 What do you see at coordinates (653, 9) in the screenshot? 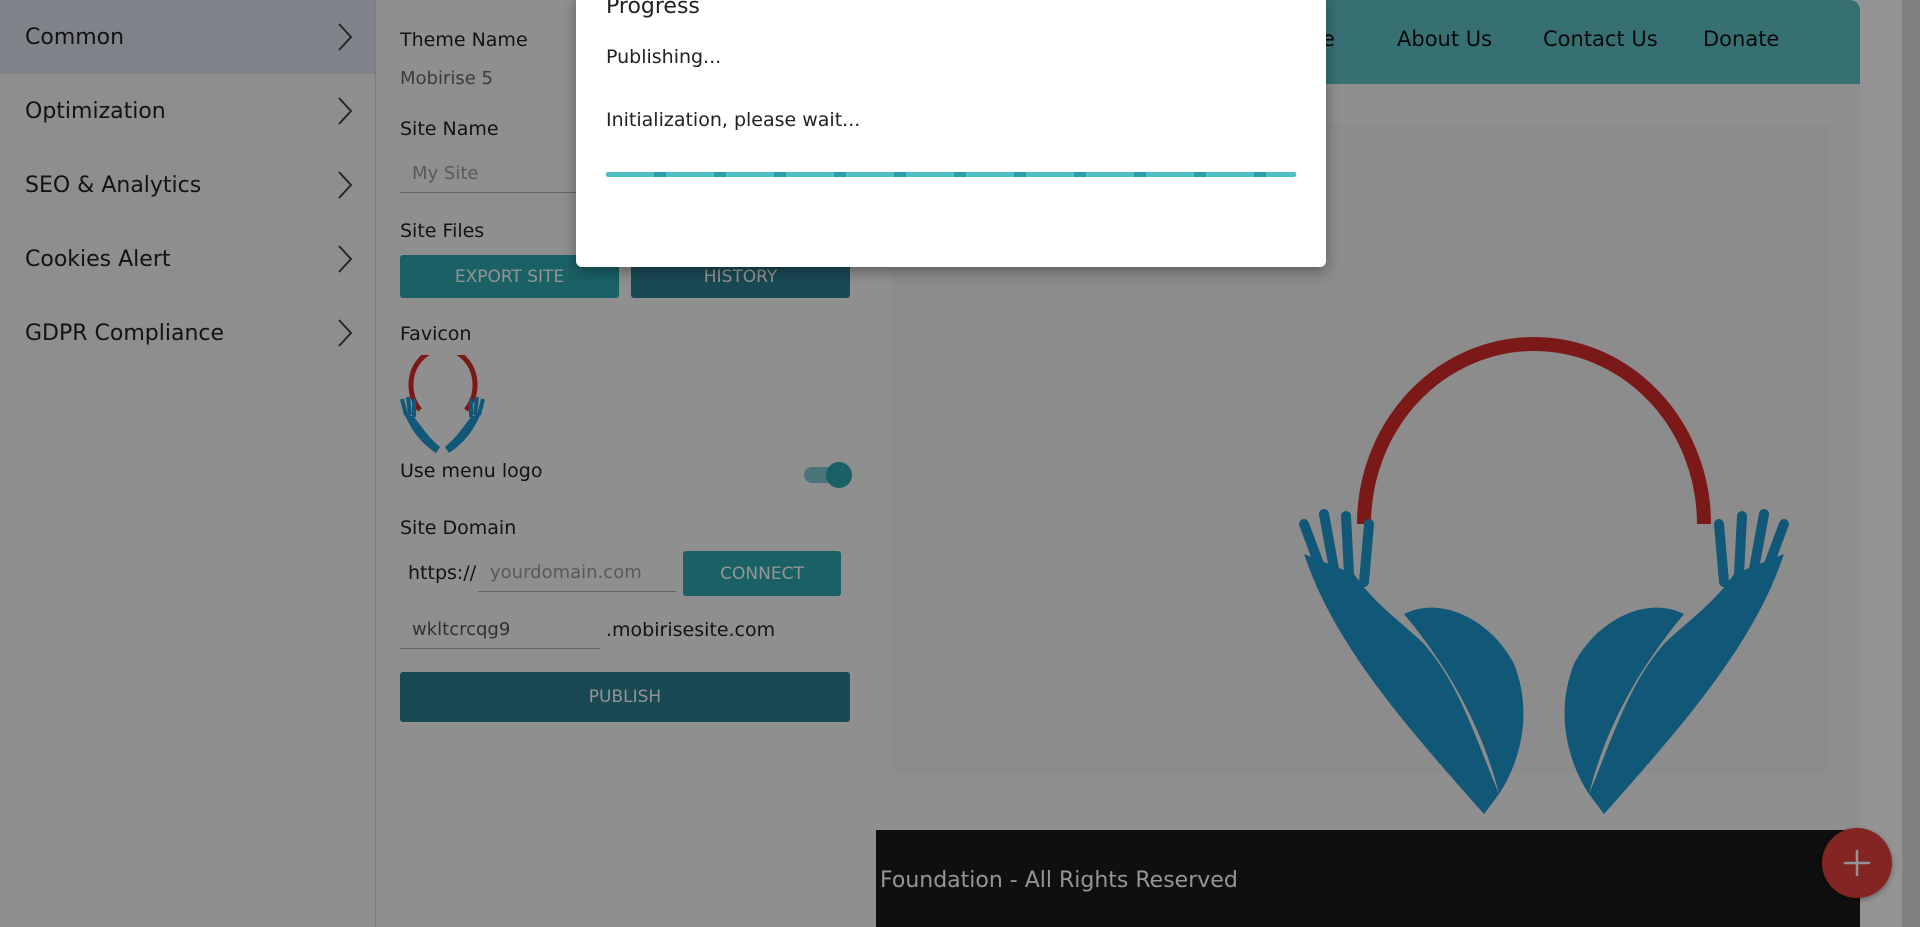
I see `dialog-title: Progress` at bounding box center [653, 9].